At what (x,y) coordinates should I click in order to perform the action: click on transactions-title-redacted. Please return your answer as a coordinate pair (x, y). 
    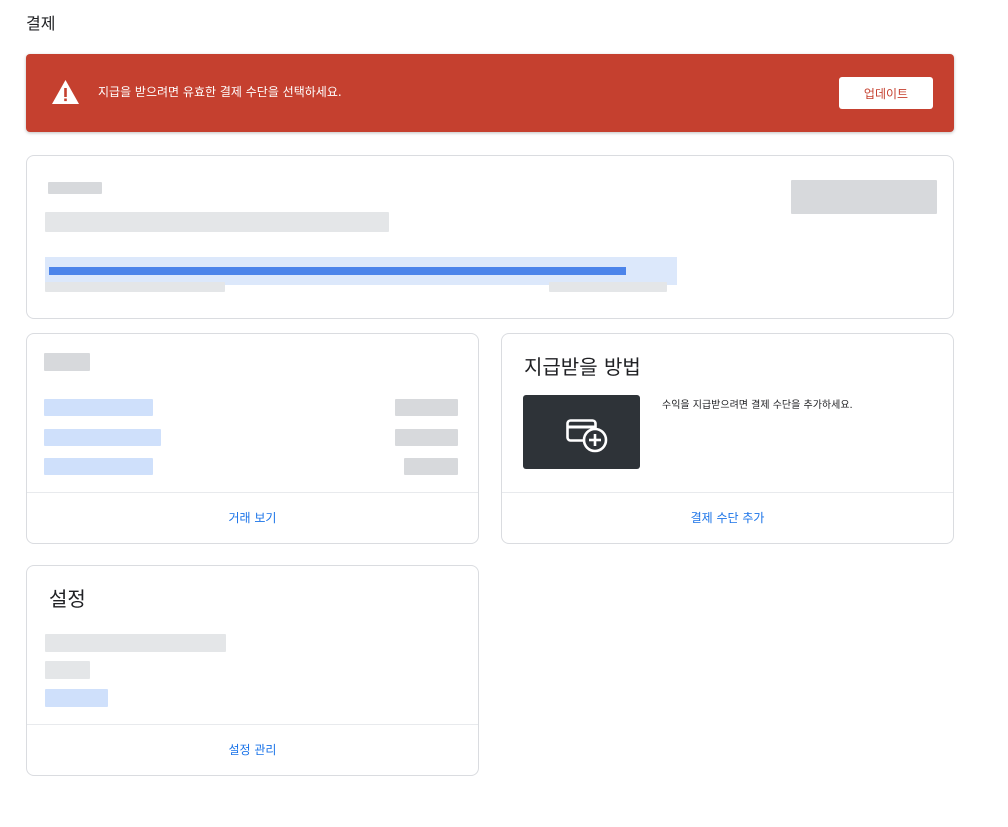
    Looking at the image, I should click on (67, 362).